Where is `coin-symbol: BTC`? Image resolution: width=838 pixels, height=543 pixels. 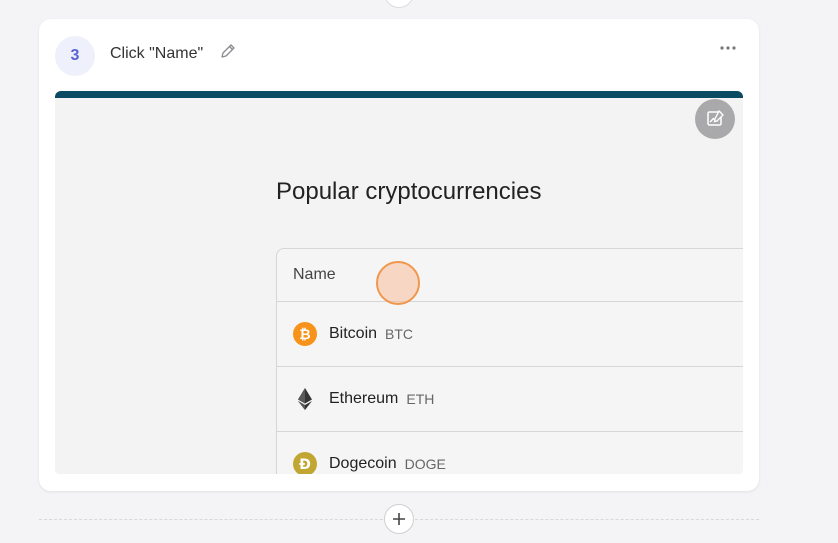 coin-symbol: BTC is located at coordinates (399, 334).